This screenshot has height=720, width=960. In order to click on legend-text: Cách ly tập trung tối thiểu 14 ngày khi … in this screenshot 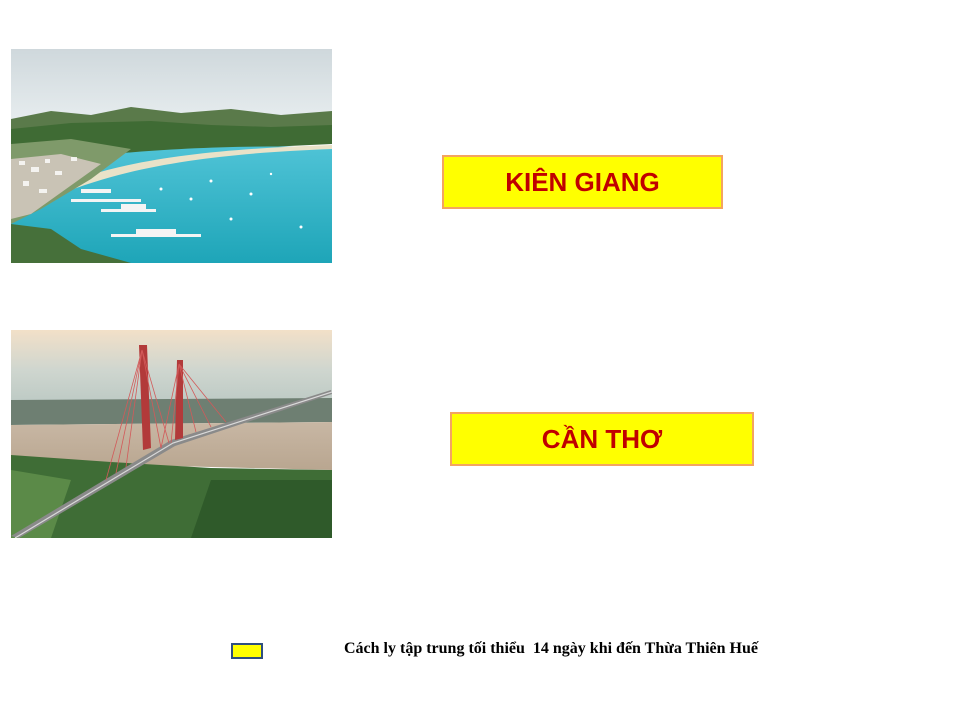, I will do `click(551, 648)`.